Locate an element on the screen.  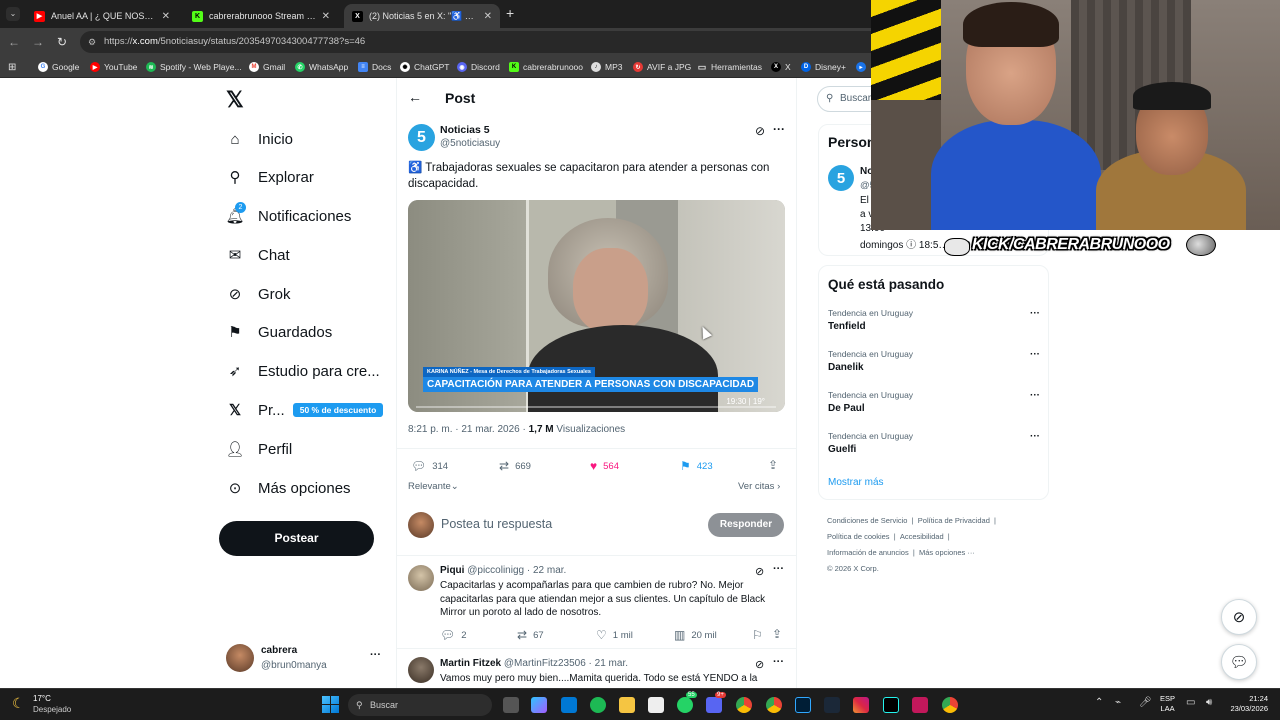
bookmark-whatsapp: ✆ WhatsApp is located at coordinates (321, 67).